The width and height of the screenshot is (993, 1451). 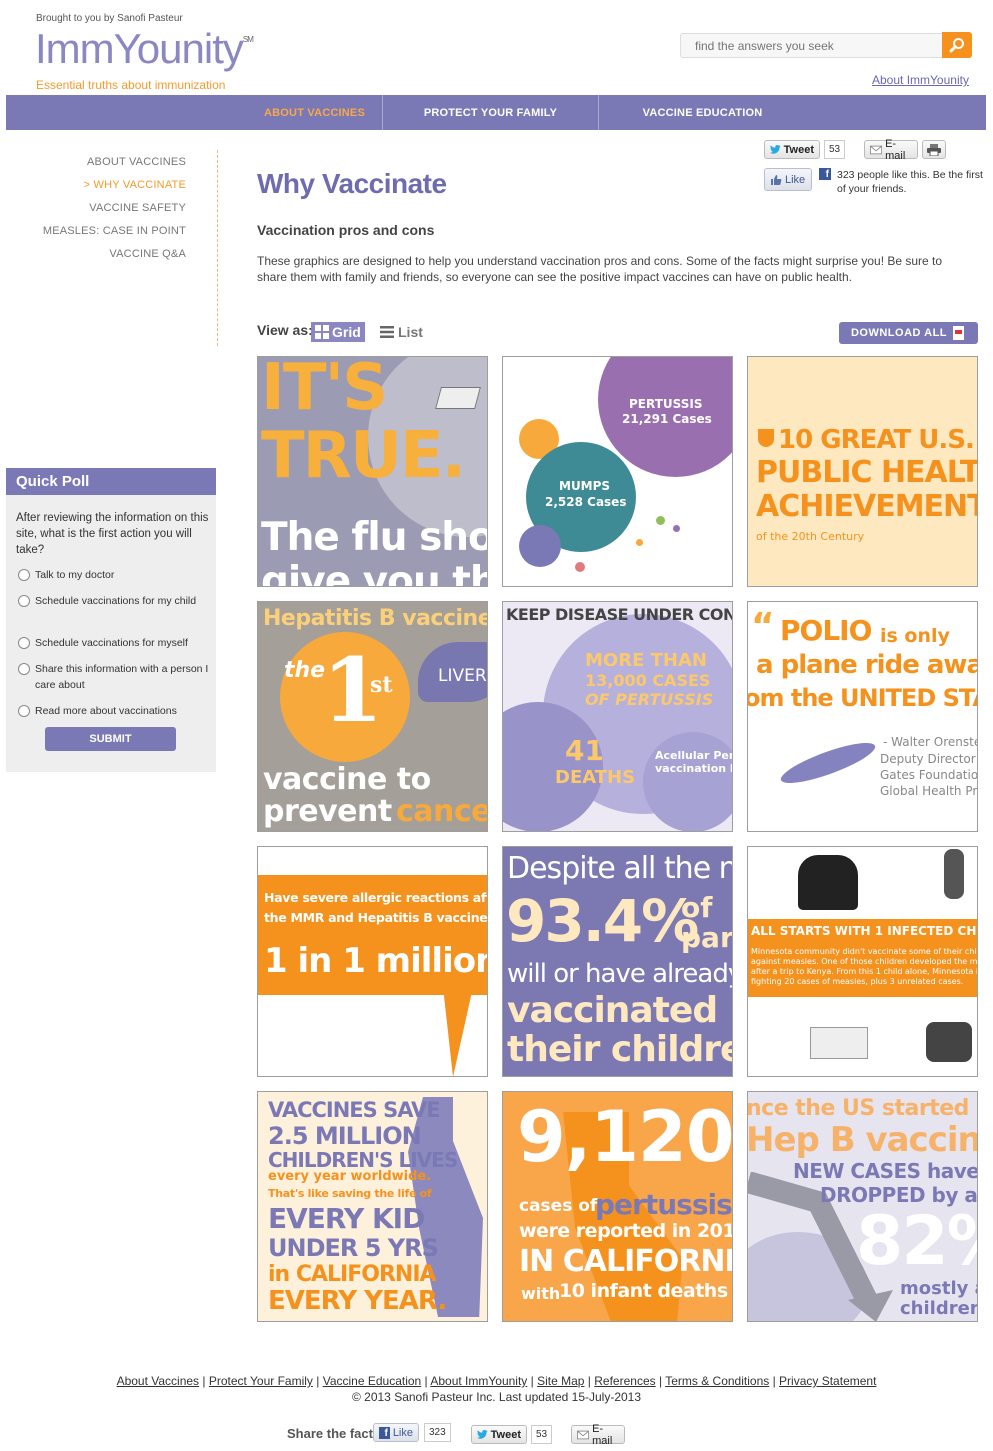 I want to click on tile-text: a plane ride away, so click(x=867, y=665).